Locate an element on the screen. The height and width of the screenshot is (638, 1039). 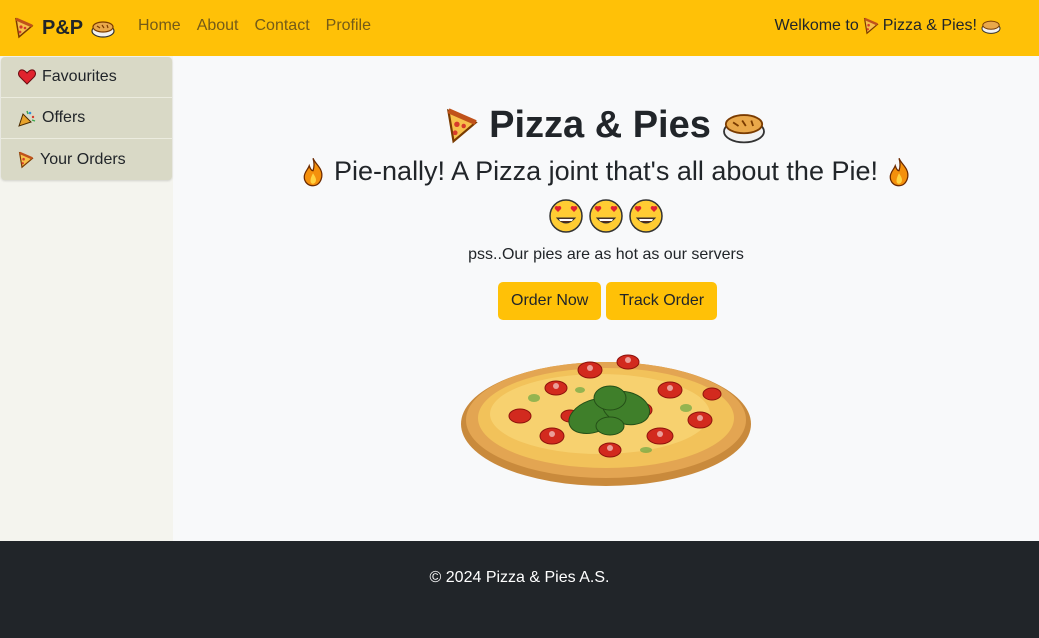
order-now-button: Order Now is located at coordinates (550, 301).